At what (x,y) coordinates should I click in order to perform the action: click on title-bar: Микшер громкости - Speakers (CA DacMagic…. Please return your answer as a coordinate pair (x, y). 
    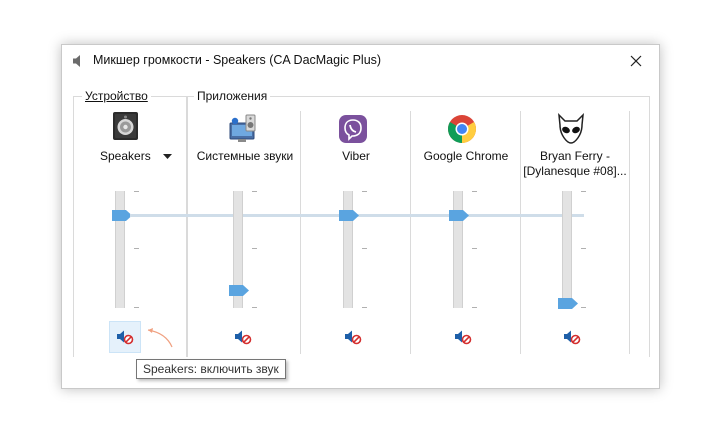
    Looking at the image, I should click on (360, 61).